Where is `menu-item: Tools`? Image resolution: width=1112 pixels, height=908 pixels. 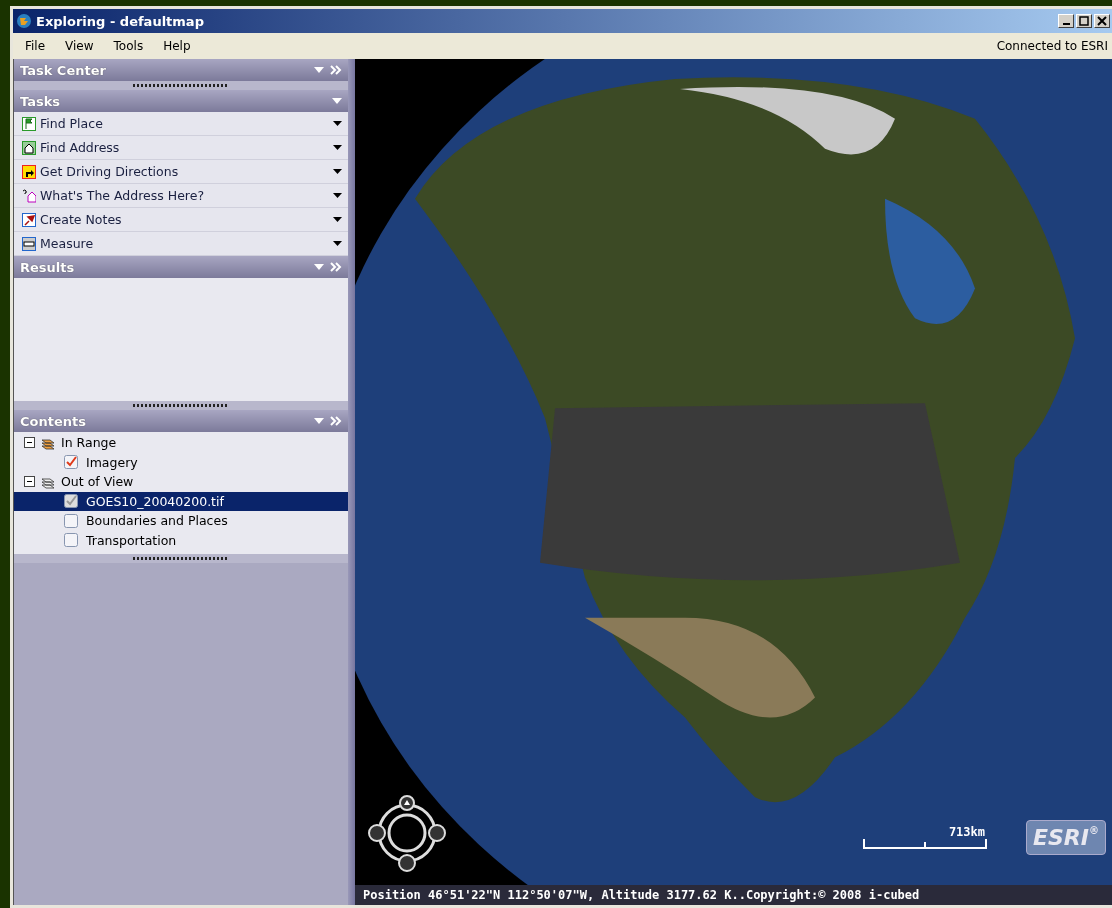 menu-item: Tools is located at coordinates (128, 46).